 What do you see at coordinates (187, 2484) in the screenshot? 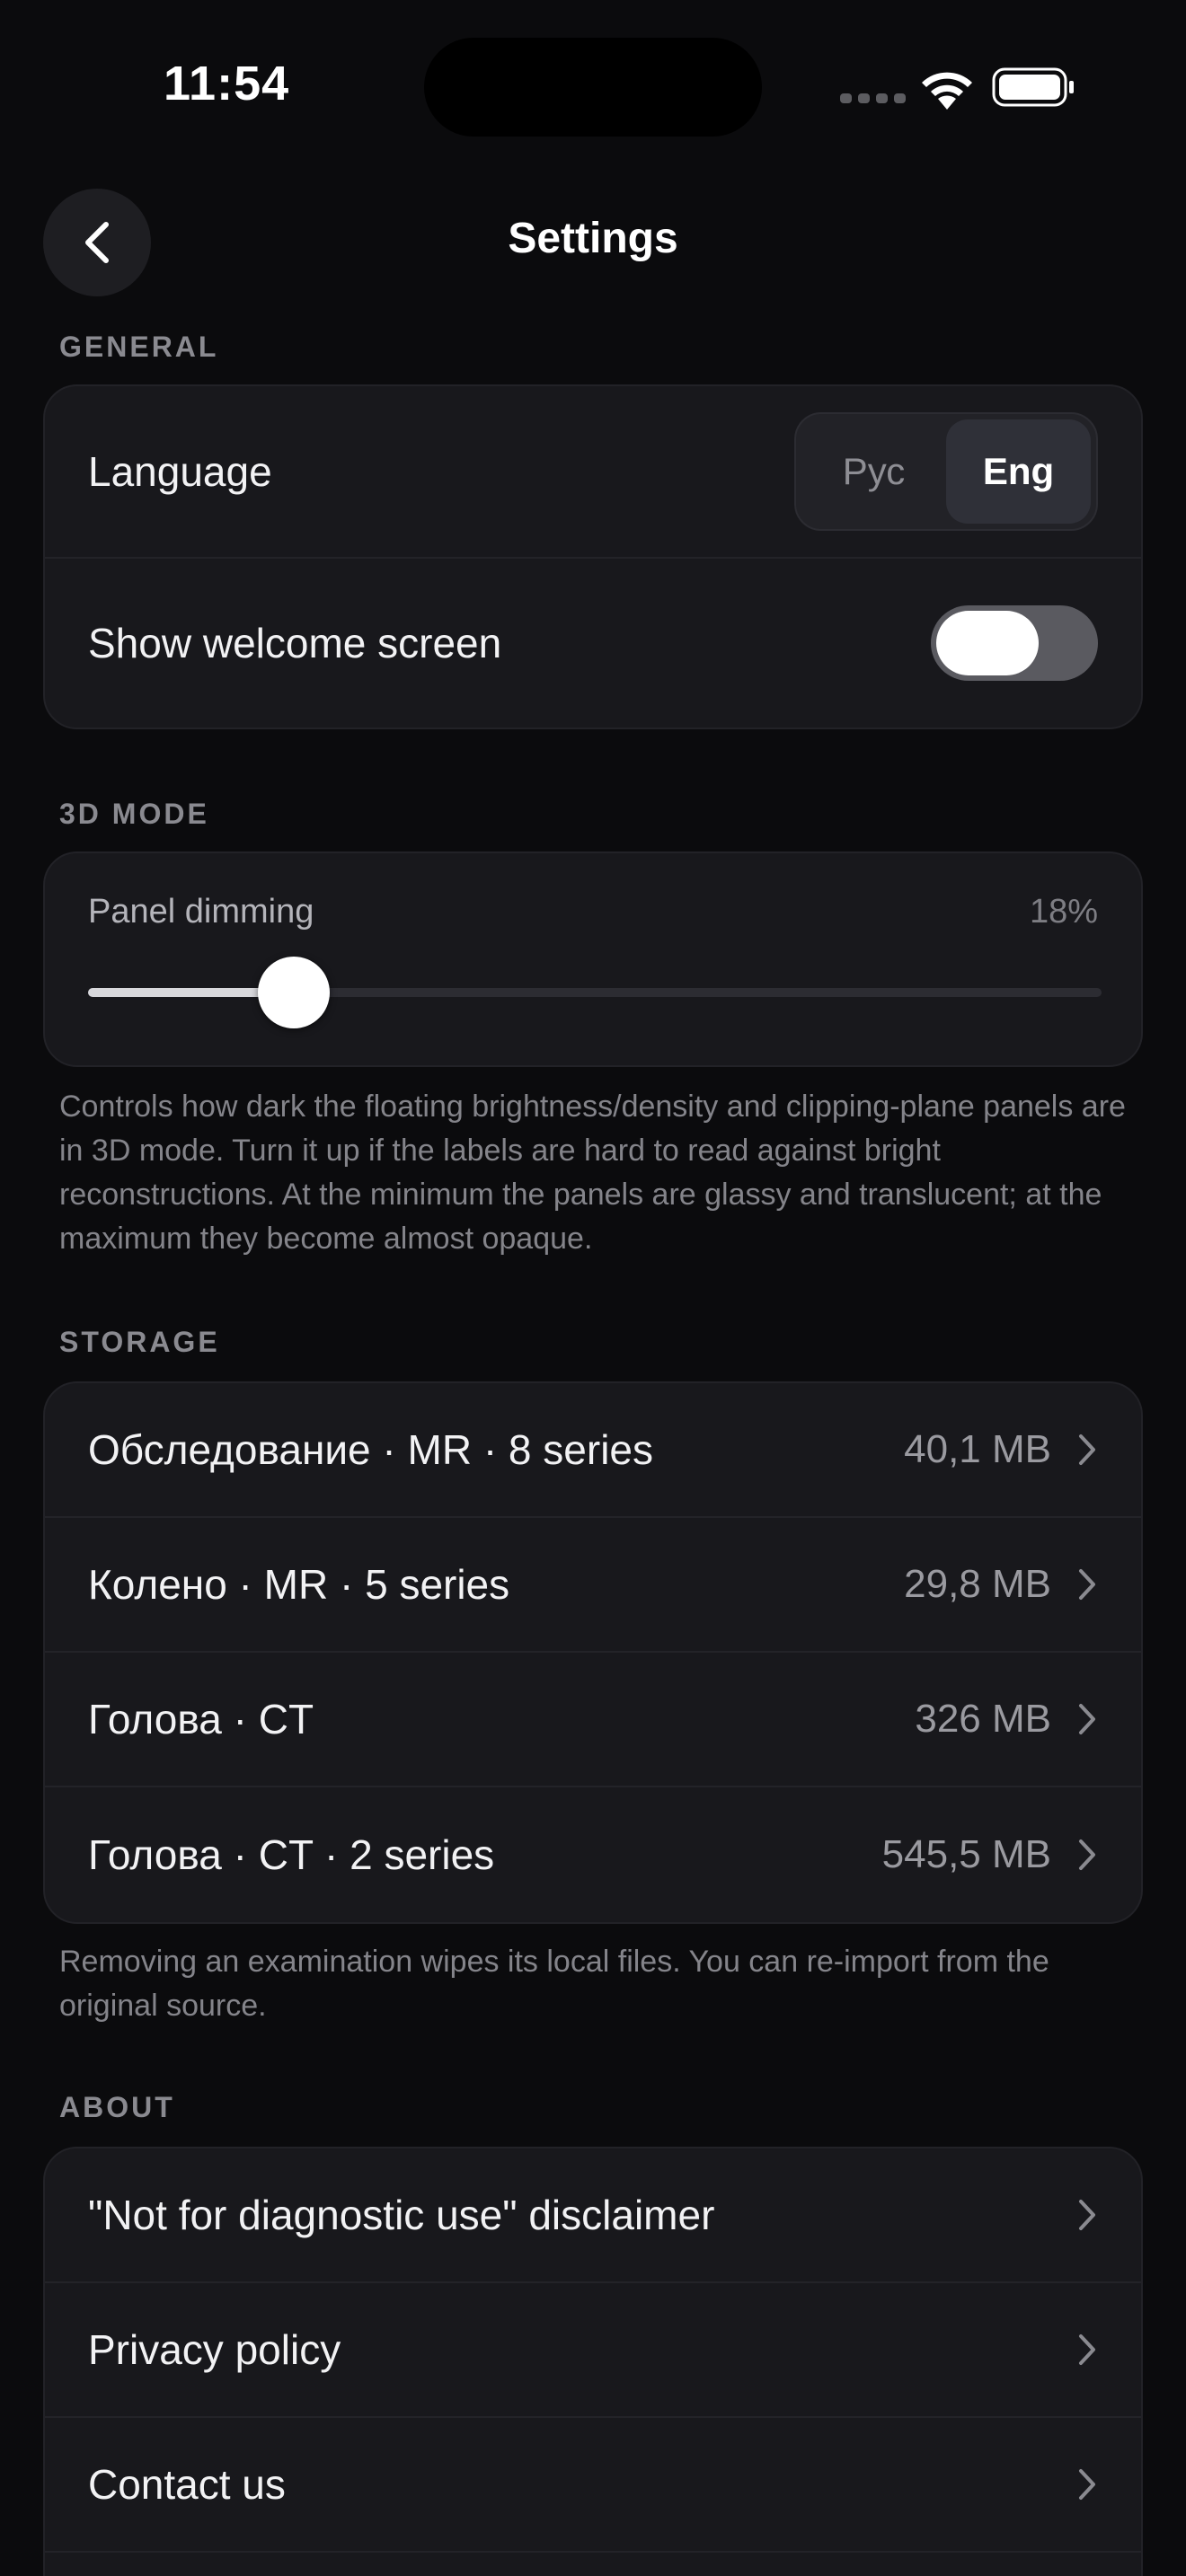
I see `about-item-label: Contact us` at bounding box center [187, 2484].